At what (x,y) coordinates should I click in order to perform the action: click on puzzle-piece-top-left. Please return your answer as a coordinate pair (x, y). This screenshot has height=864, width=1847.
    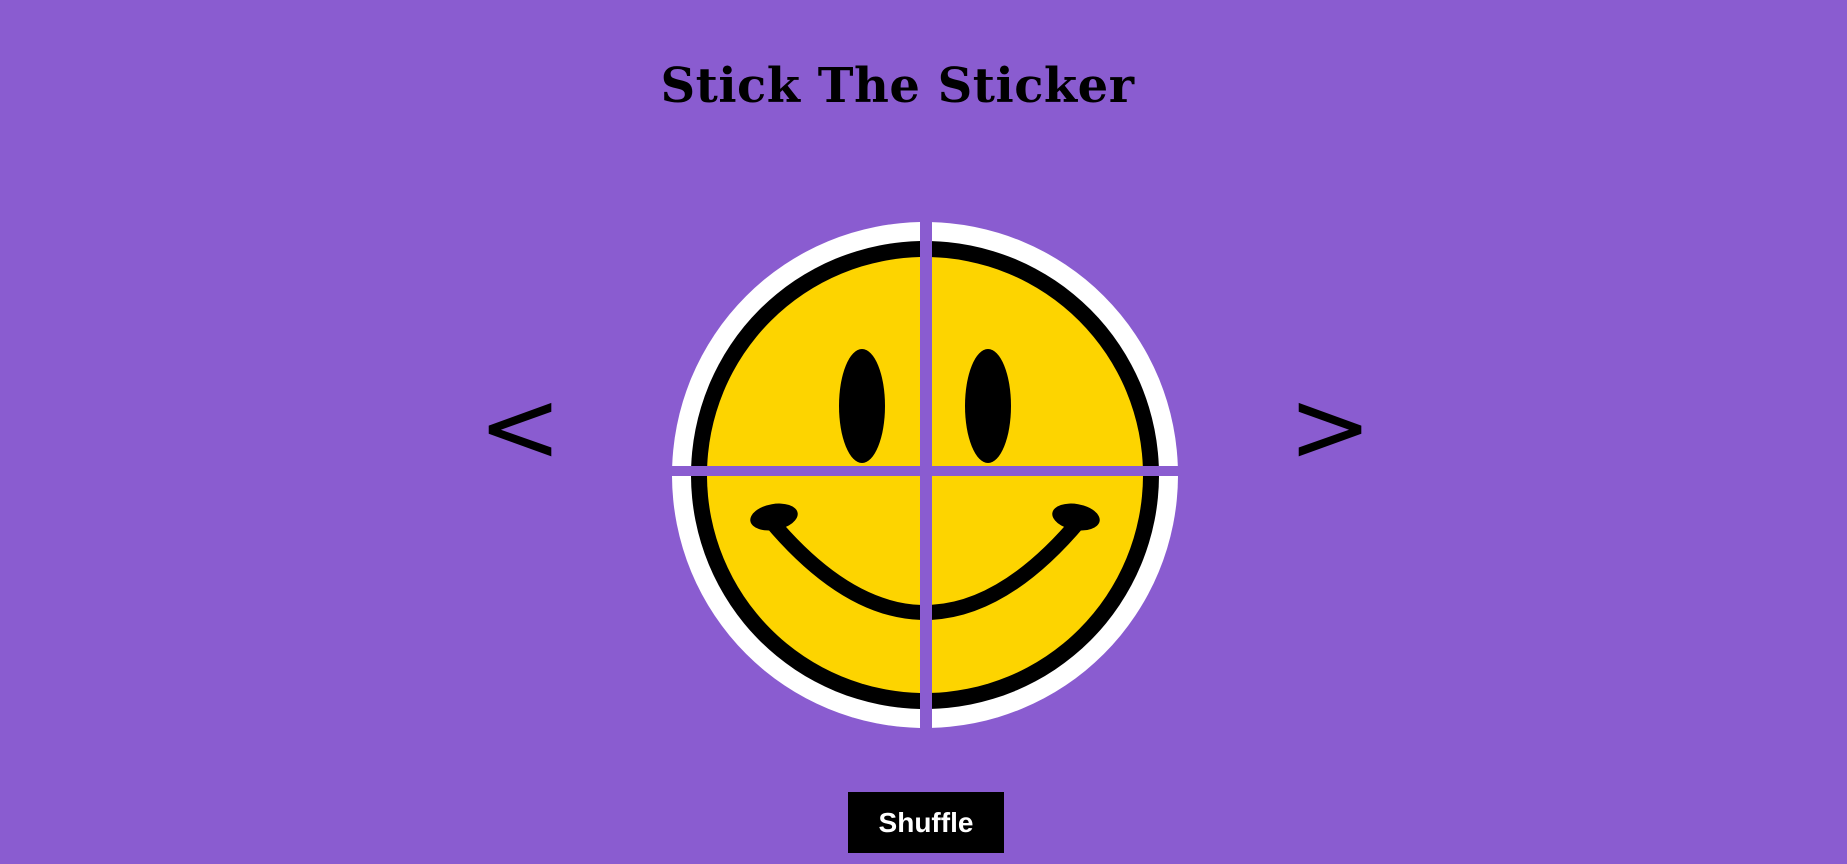
    Looking at the image, I should click on (795, 343).